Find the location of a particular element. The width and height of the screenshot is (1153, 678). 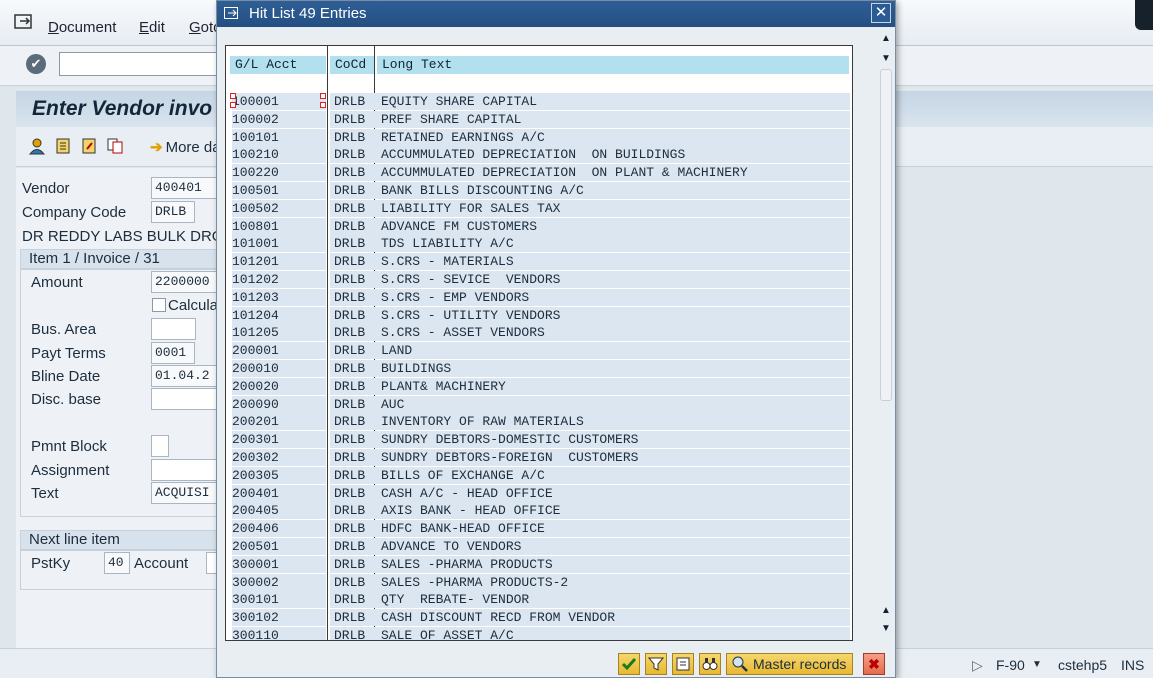

user-icon is located at coordinates (37, 146).